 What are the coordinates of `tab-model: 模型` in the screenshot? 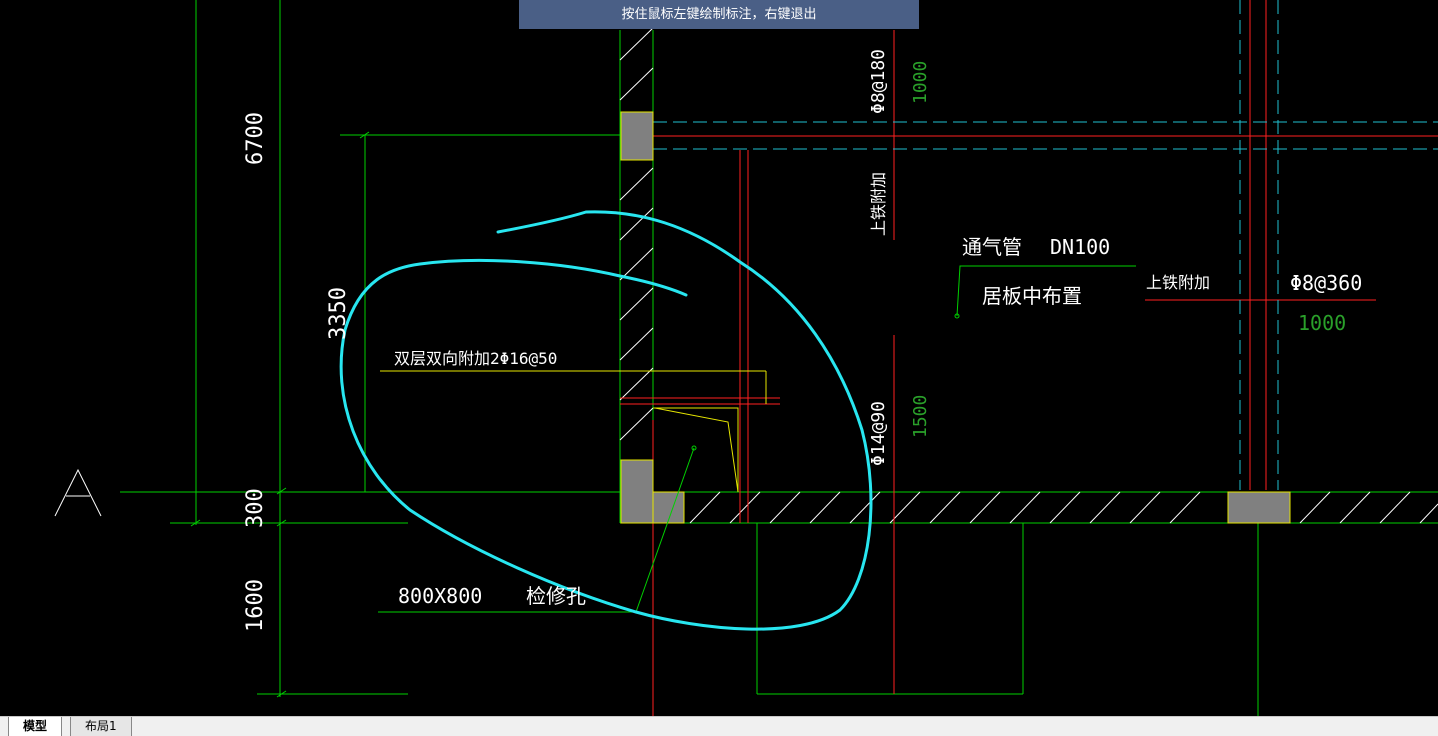 It's located at (35, 726).